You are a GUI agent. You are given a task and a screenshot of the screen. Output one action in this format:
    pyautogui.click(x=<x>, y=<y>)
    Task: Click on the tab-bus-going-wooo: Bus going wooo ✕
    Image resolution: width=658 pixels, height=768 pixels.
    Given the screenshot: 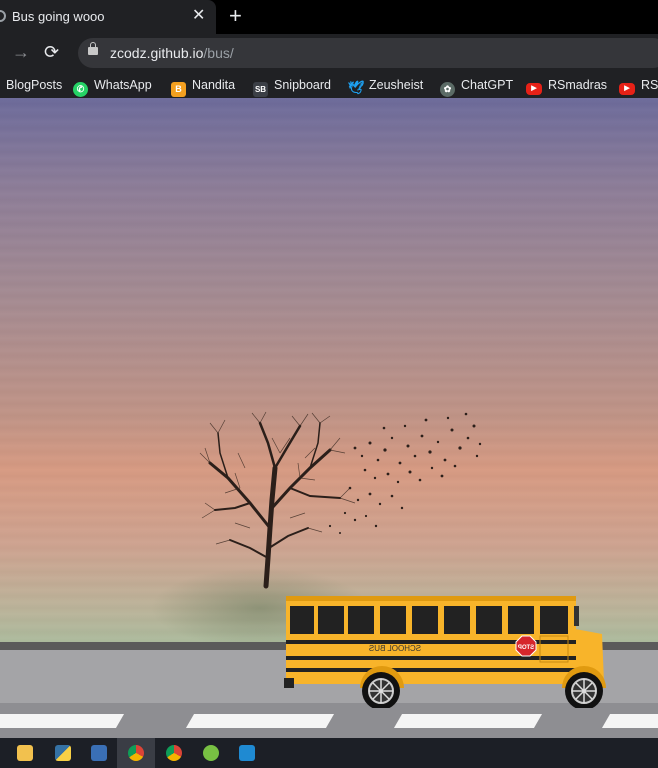 What is the action you would take?
    pyautogui.click(x=108, y=17)
    